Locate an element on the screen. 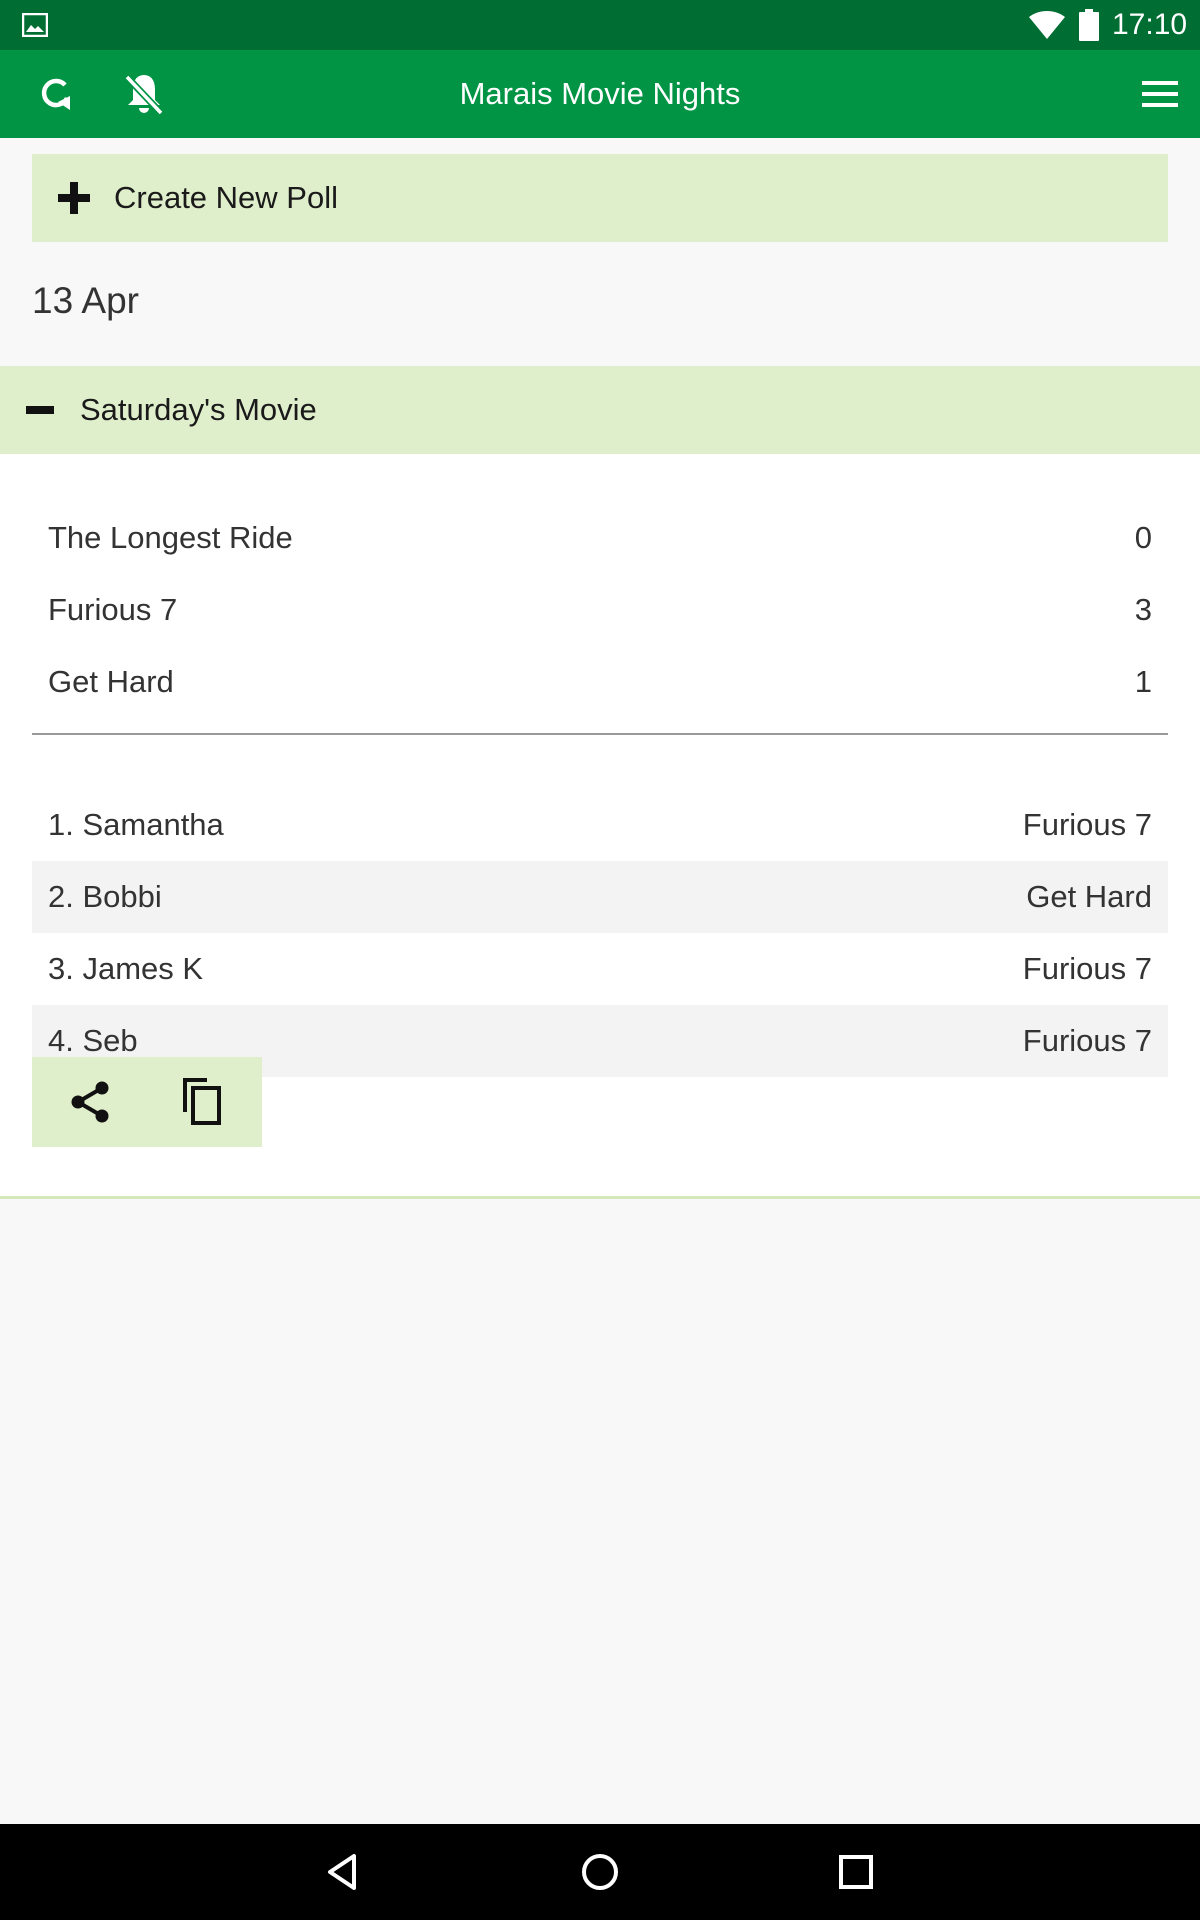 Image resolution: width=1200 pixels, height=1920 pixels. app-bar: Marais Movie Nights is located at coordinates (600, 94).